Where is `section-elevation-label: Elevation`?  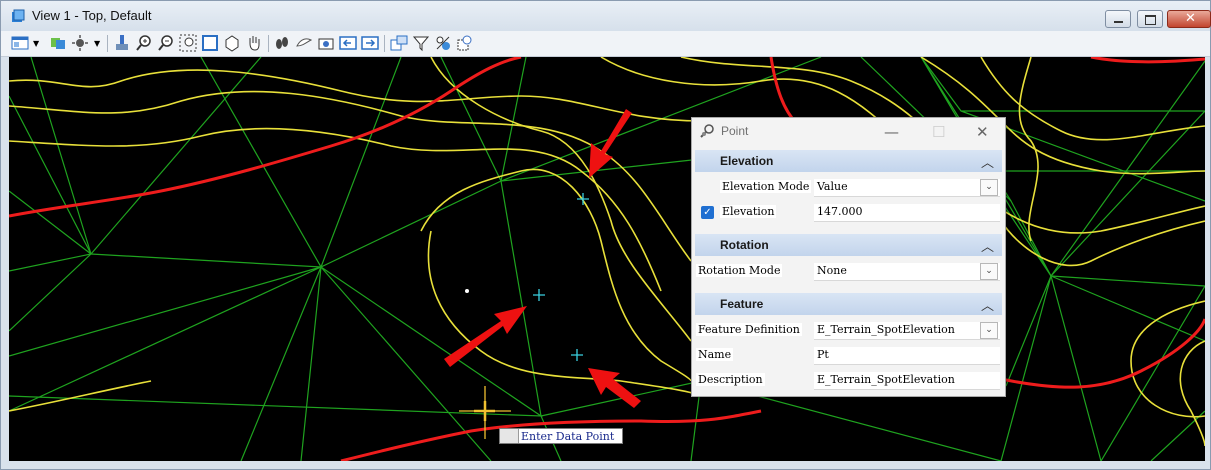 section-elevation-label: Elevation is located at coordinates (747, 161).